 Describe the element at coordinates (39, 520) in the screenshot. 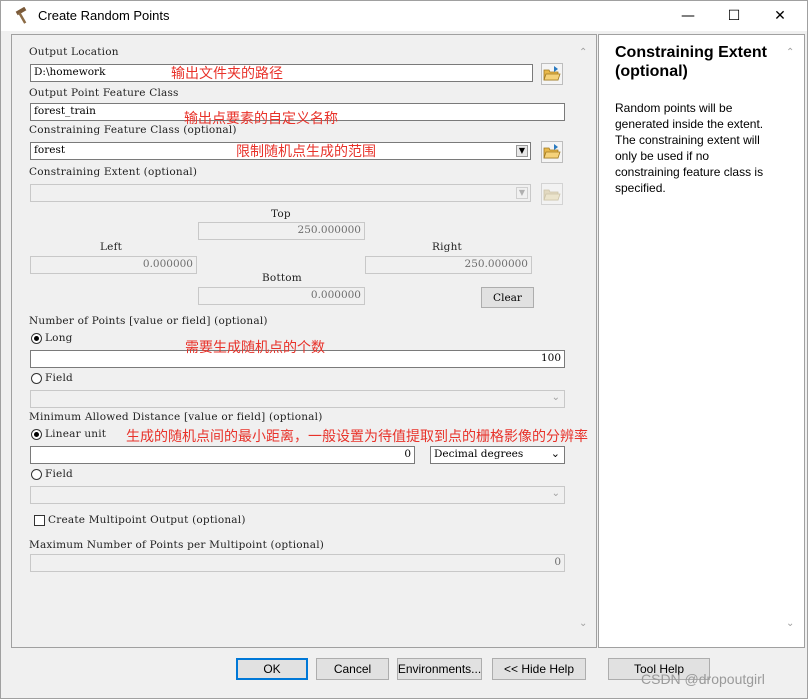

I see `create-multipoint-checkbox` at that location.